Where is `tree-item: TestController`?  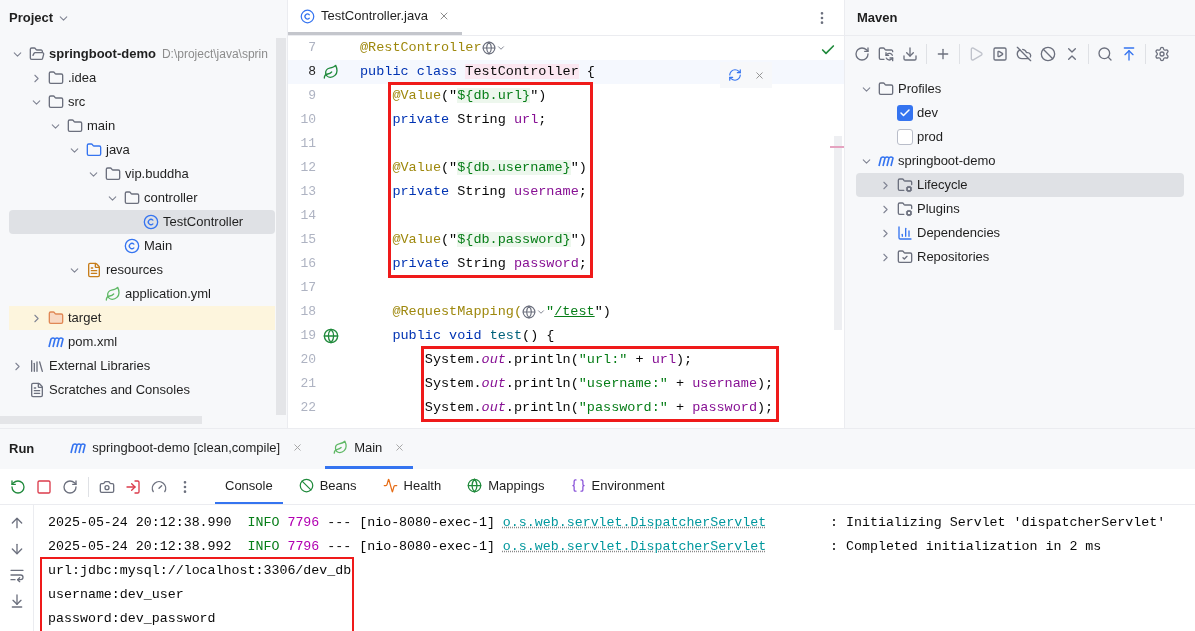 tree-item: TestController is located at coordinates (142, 222).